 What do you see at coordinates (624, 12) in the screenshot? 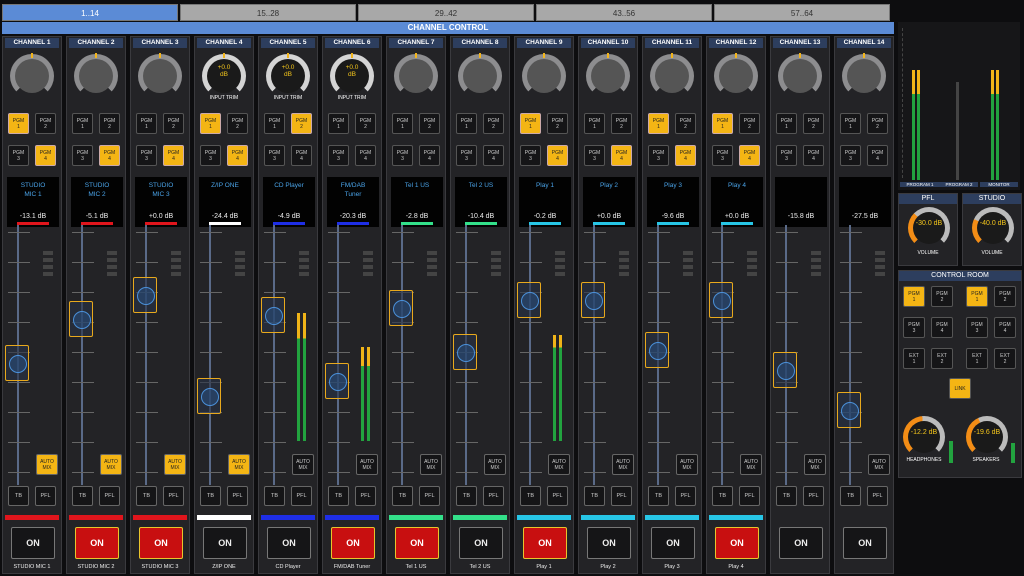
I see `tab-43--56: 43..56` at bounding box center [624, 12].